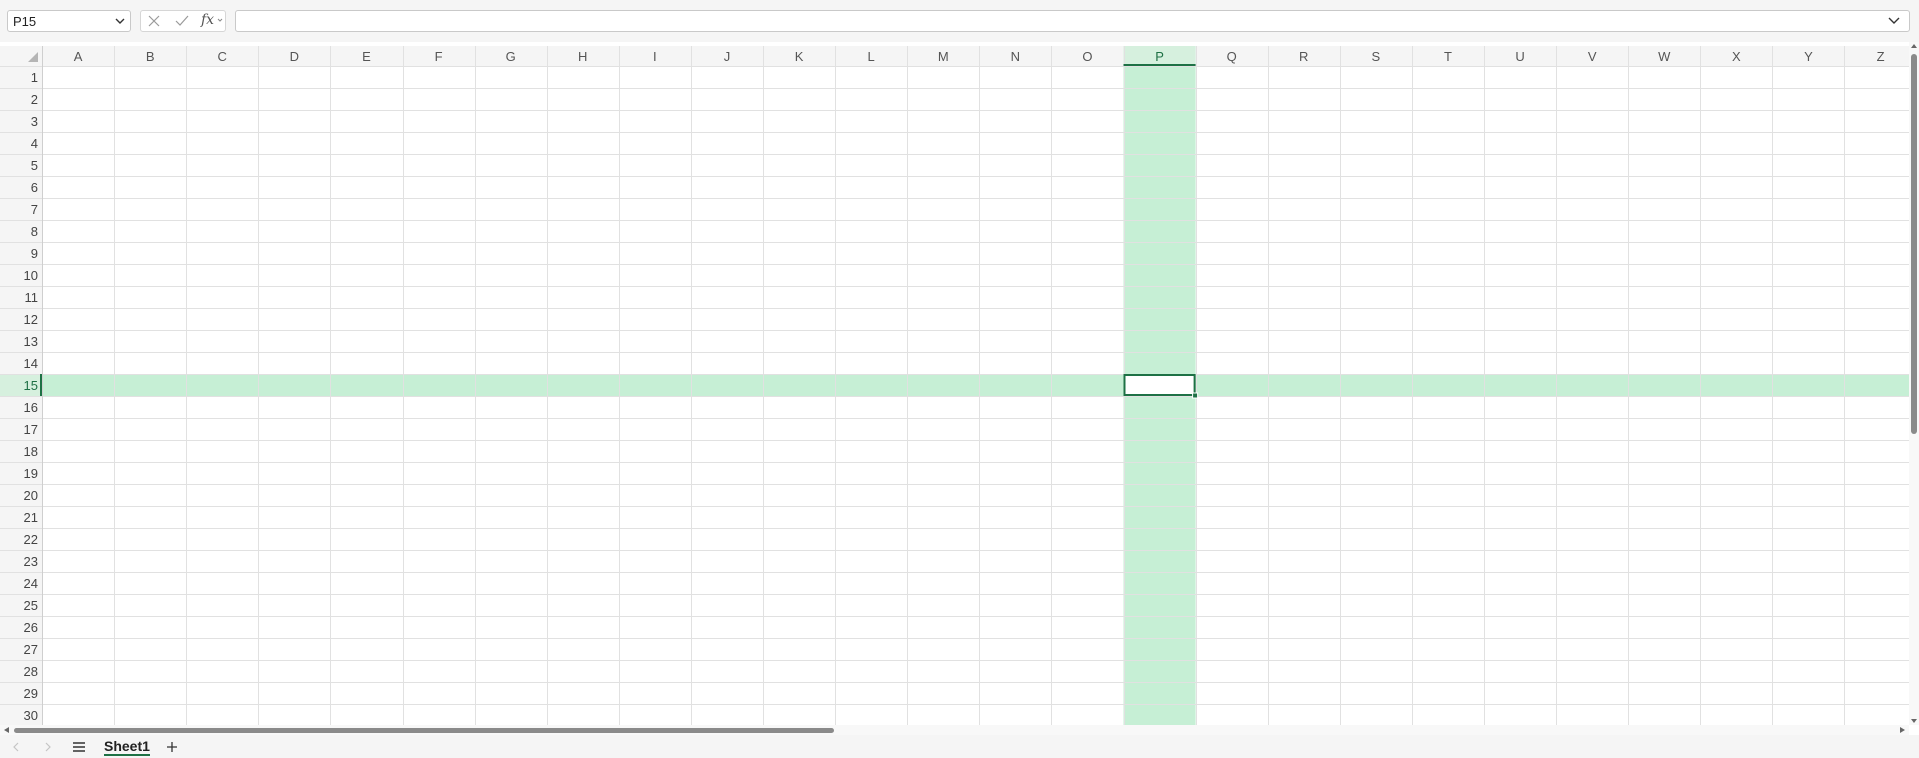 This screenshot has width=1919, height=758. What do you see at coordinates (1303, 56) in the screenshot?
I see `column-header-R: R` at bounding box center [1303, 56].